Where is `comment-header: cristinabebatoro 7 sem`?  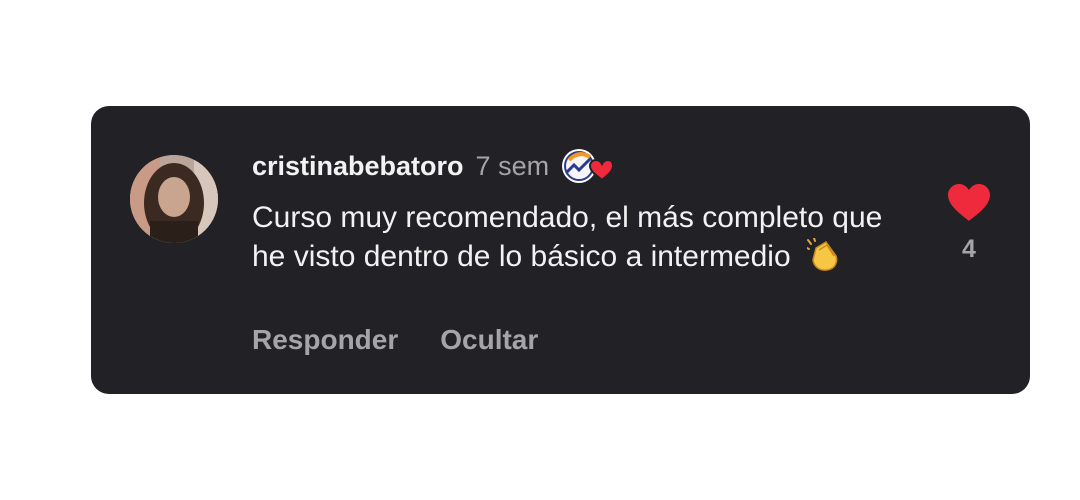 comment-header: cristinabebatoro 7 sem is located at coordinates (433, 166).